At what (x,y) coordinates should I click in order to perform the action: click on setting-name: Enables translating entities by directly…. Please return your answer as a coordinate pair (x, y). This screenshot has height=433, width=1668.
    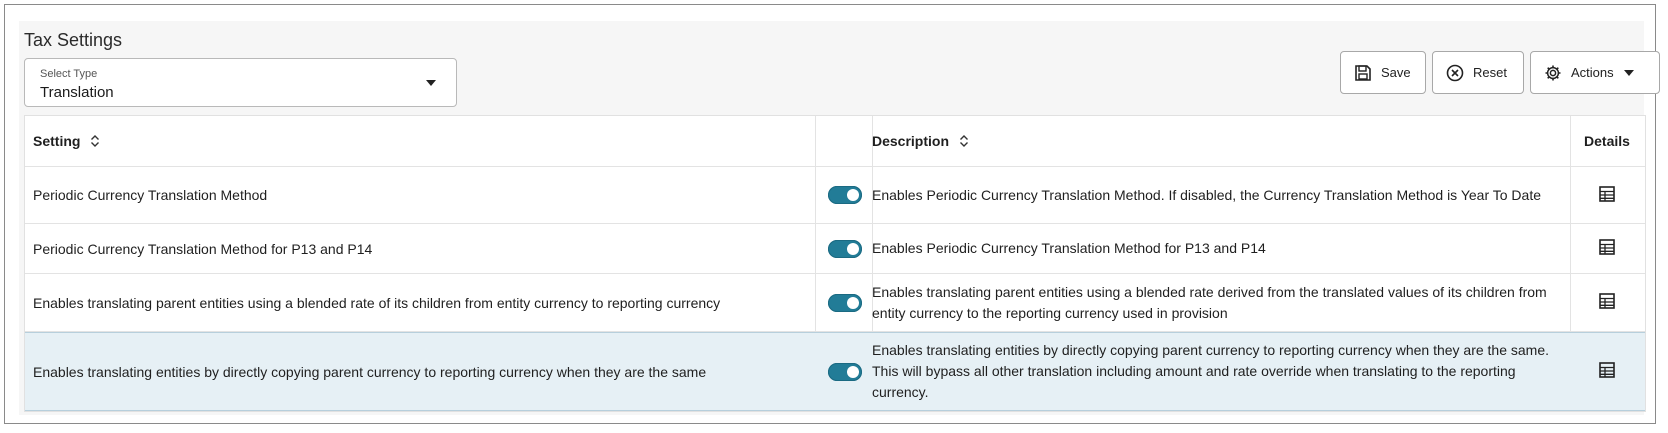
    Looking at the image, I should click on (370, 371).